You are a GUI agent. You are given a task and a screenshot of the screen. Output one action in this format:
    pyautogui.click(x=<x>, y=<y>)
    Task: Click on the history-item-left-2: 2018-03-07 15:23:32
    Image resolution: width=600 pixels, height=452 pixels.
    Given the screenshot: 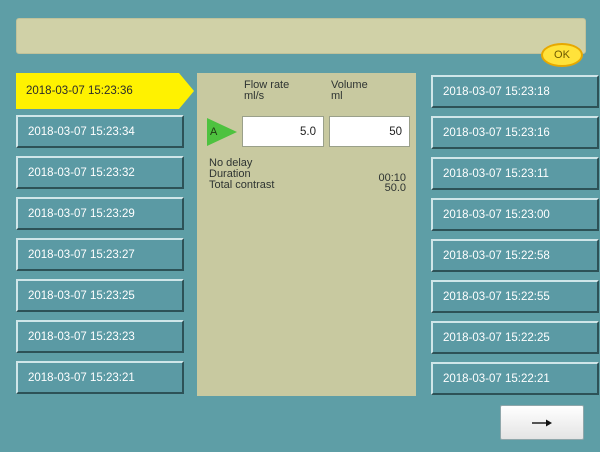 What is the action you would take?
    pyautogui.click(x=100, y=172)
    